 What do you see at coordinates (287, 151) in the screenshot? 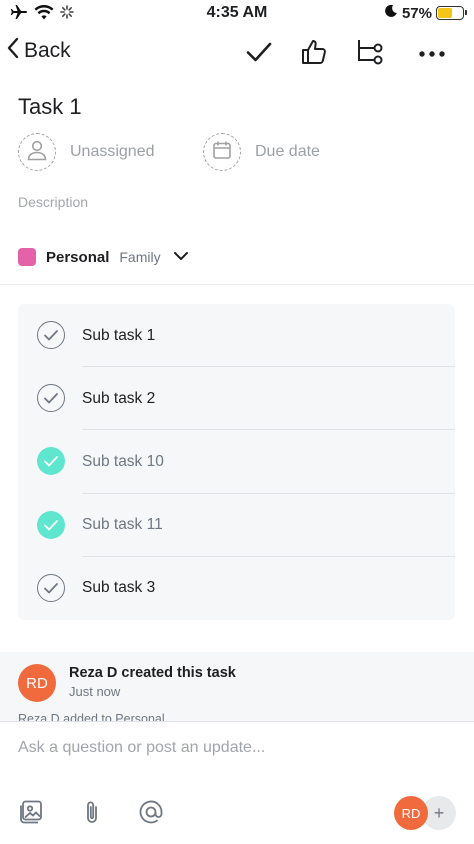
I see `due-date-label: Due date` at bounding box center [287, 151].